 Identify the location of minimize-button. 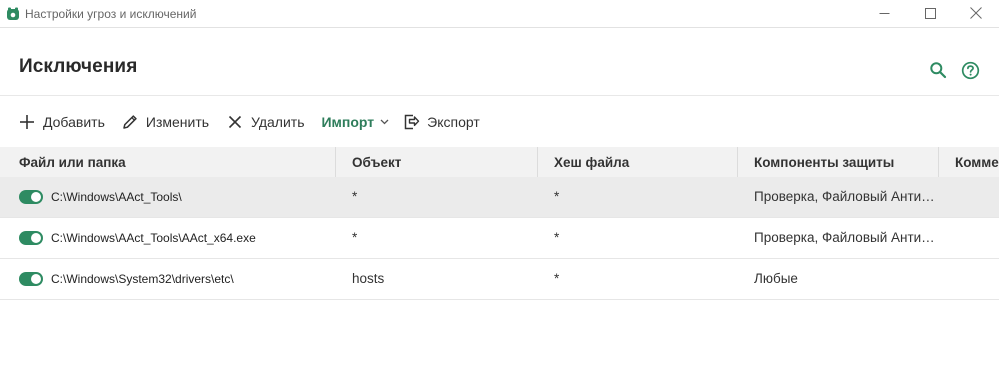
(884, 13).